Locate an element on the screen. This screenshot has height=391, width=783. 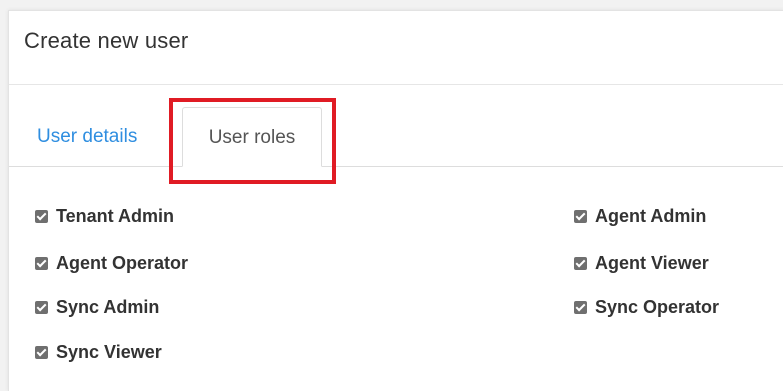
tab-user-roles: User roles is located at coordinates (252, 137).